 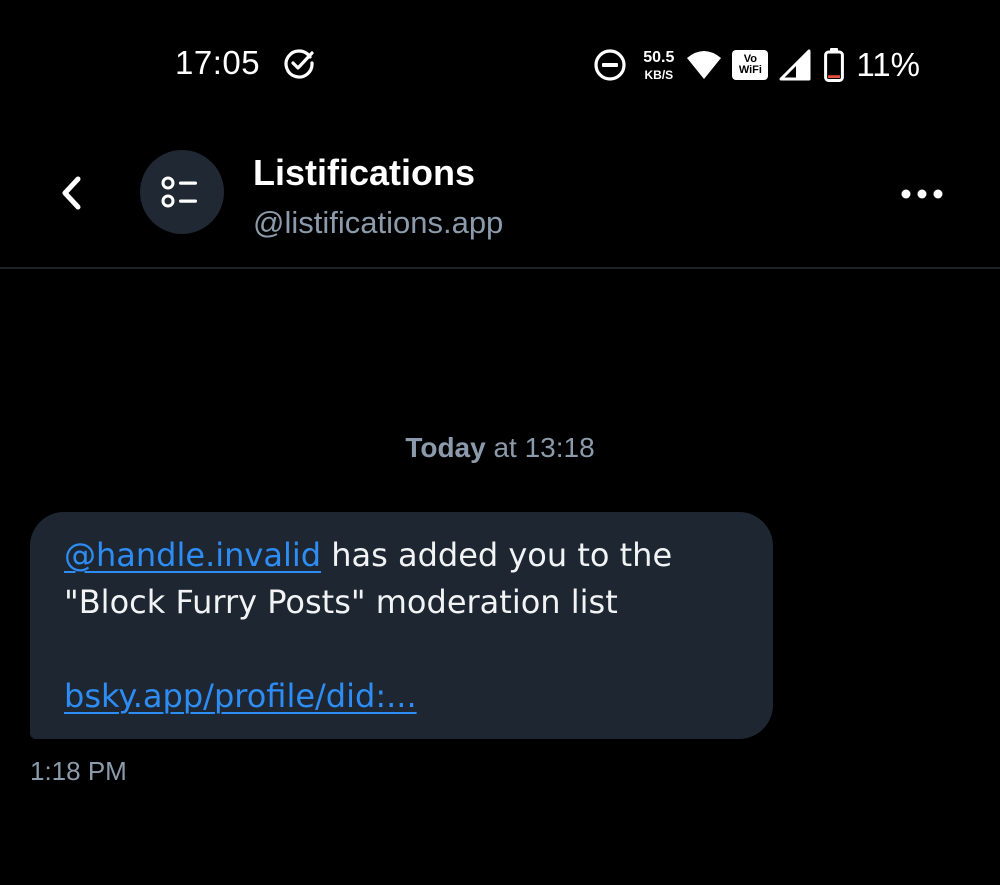 What do you see at coordinates (888, 64) in the screenshot?
I see `battery-percent: 11%` at bounding box center [888, 64].